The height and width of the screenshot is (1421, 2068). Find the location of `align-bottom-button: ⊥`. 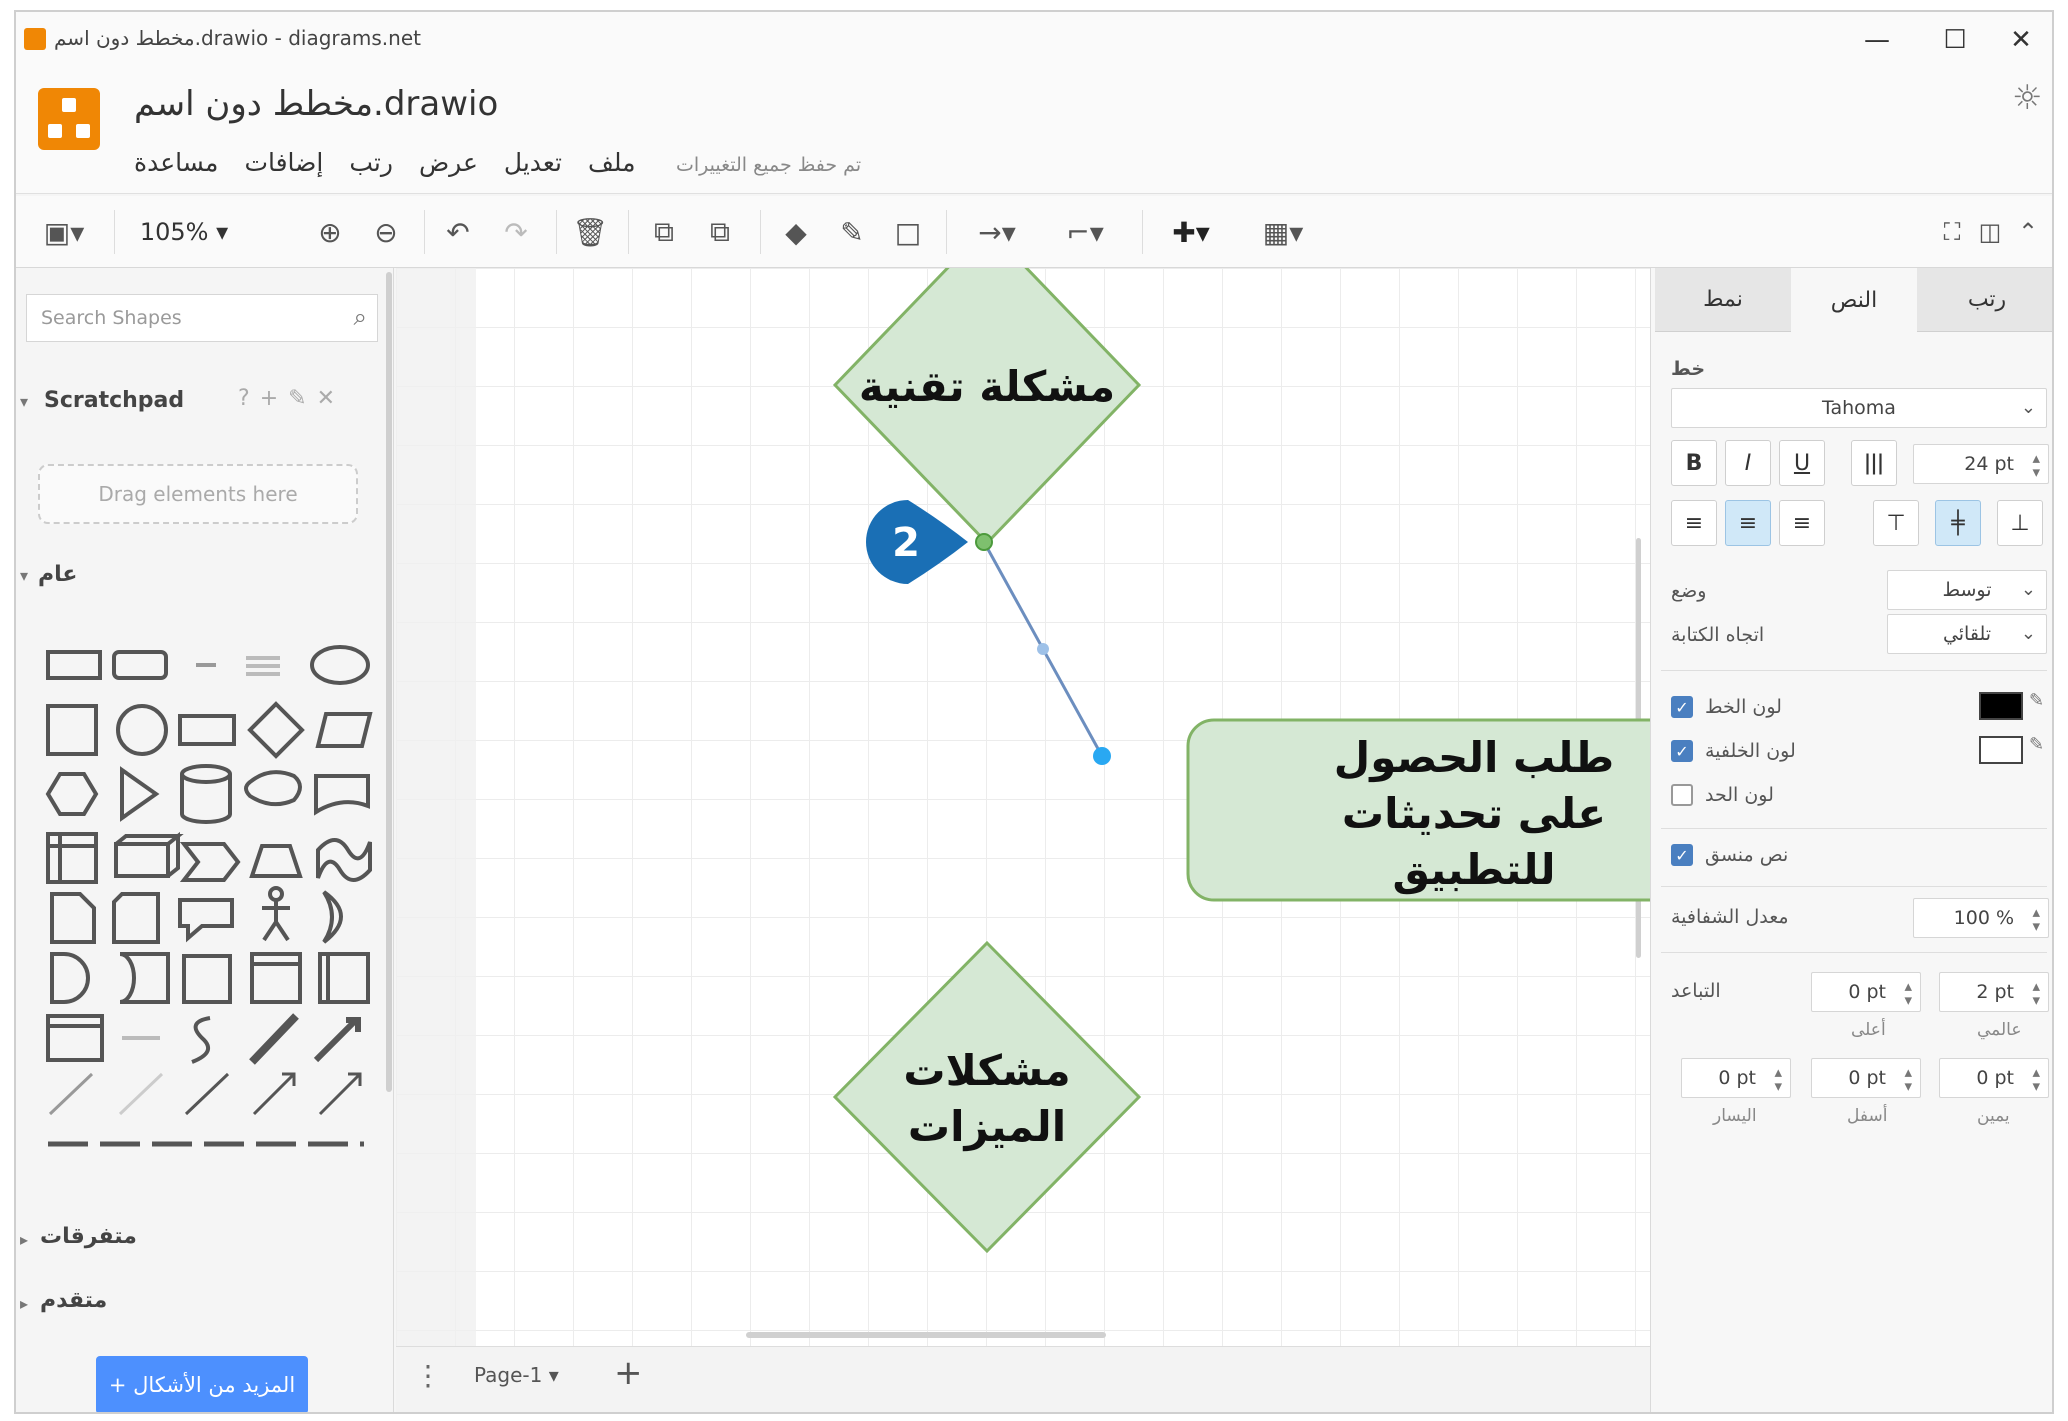

align-bottom-button: ⊥ is located at coordinates (2020, 523).